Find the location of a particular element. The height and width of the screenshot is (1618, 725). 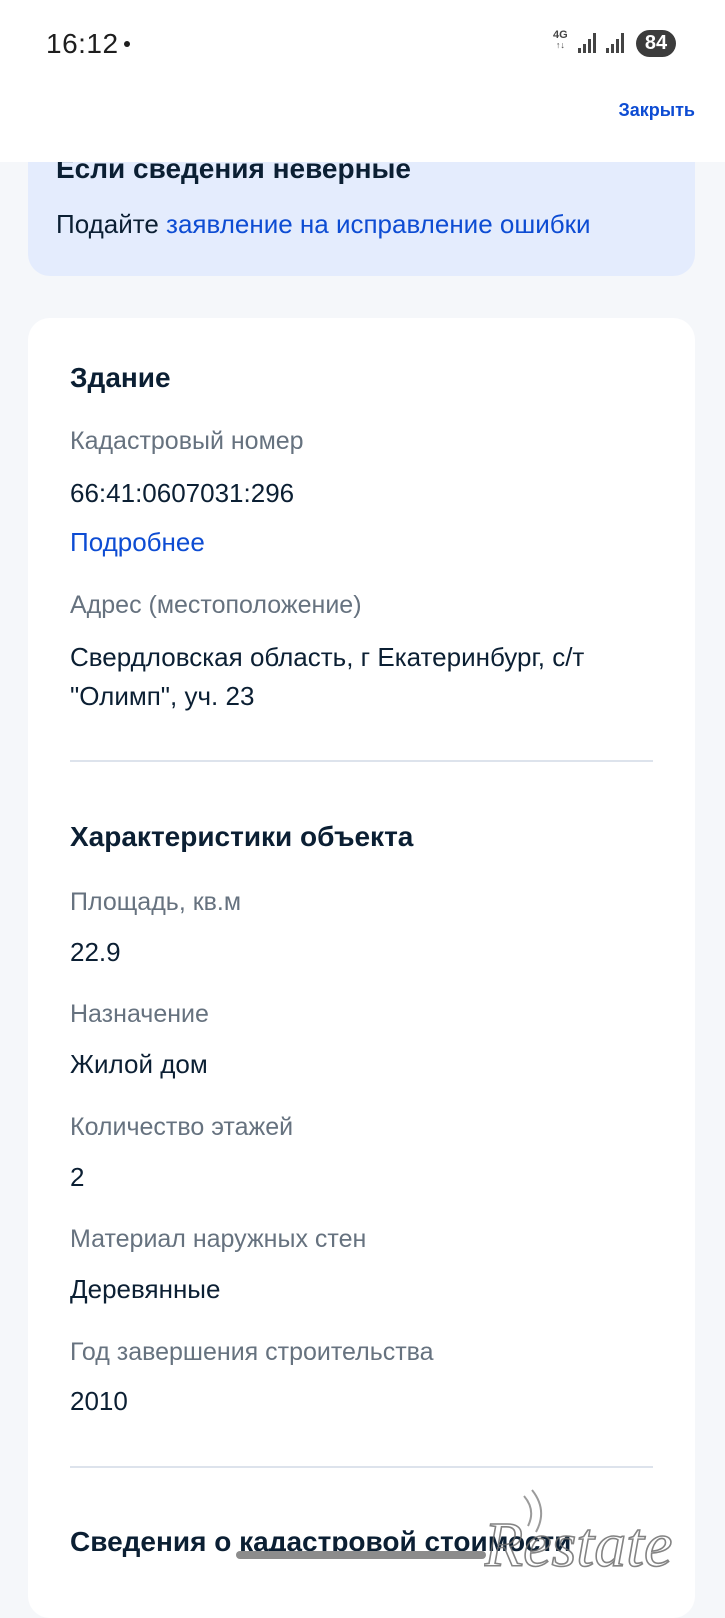

characteristics-section-title: Характеристики объекта is located at coordinates (242, 836).